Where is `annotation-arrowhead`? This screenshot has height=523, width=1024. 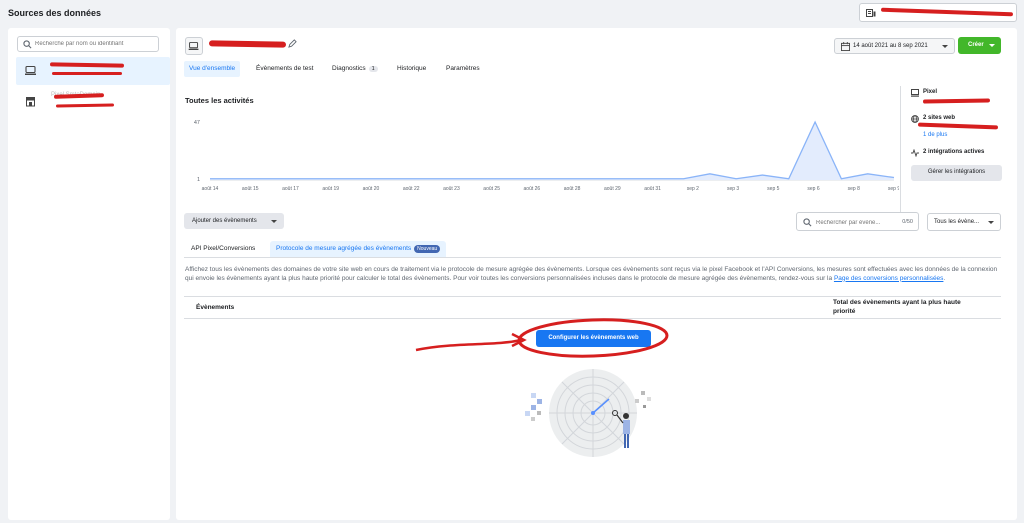 annotation-arrowhead is located at coordinates (519, 340).